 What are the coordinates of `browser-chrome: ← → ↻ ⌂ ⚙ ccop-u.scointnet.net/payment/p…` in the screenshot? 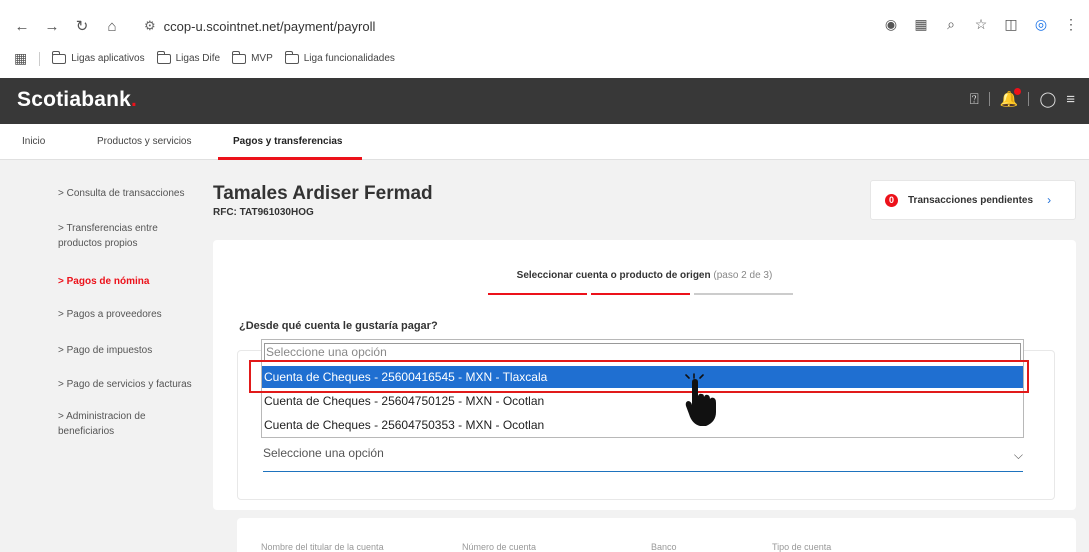 It's located at (544, 39).